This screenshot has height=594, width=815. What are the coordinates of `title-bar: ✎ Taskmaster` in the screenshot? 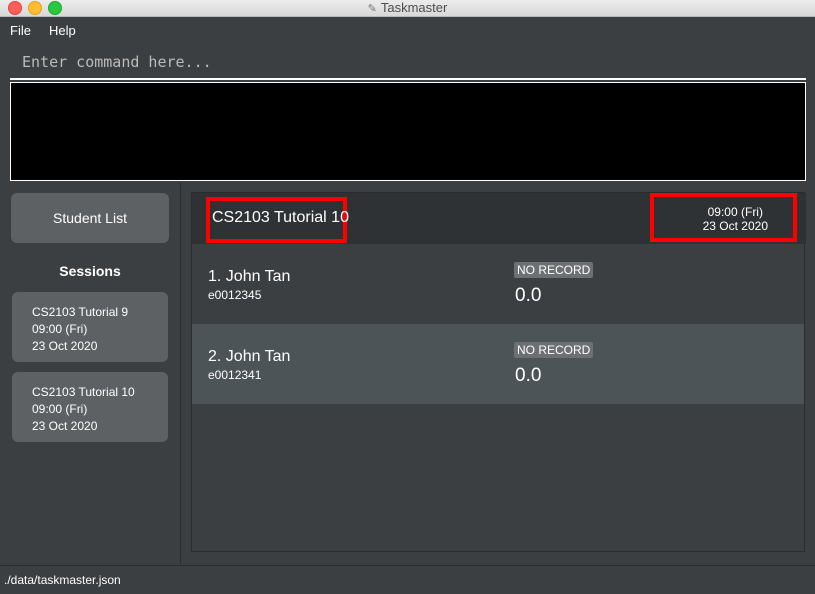 It's located at (407, 8).